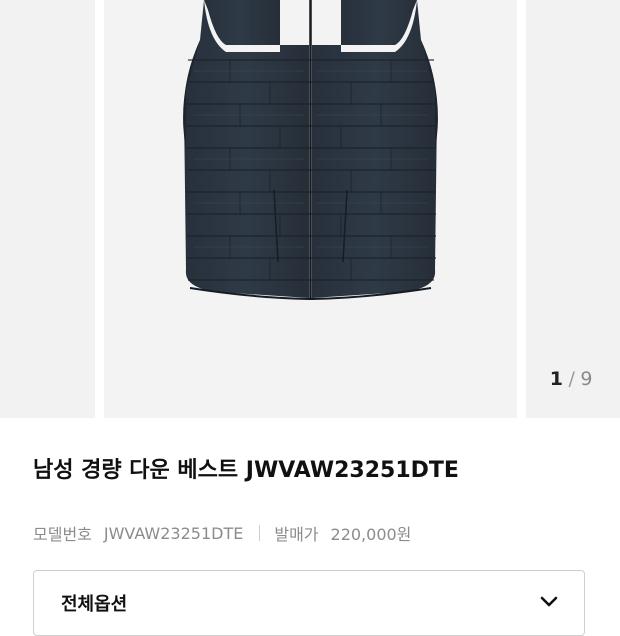  I want to click on current-image-index: 1, so click(556, 379).